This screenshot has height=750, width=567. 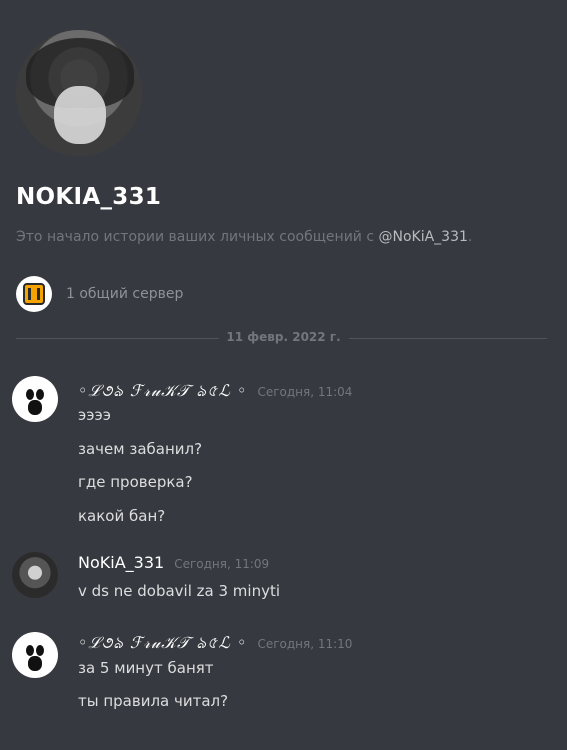 I want to click on intro-mention: @NoKiA_331, so click(x=423, y=237).